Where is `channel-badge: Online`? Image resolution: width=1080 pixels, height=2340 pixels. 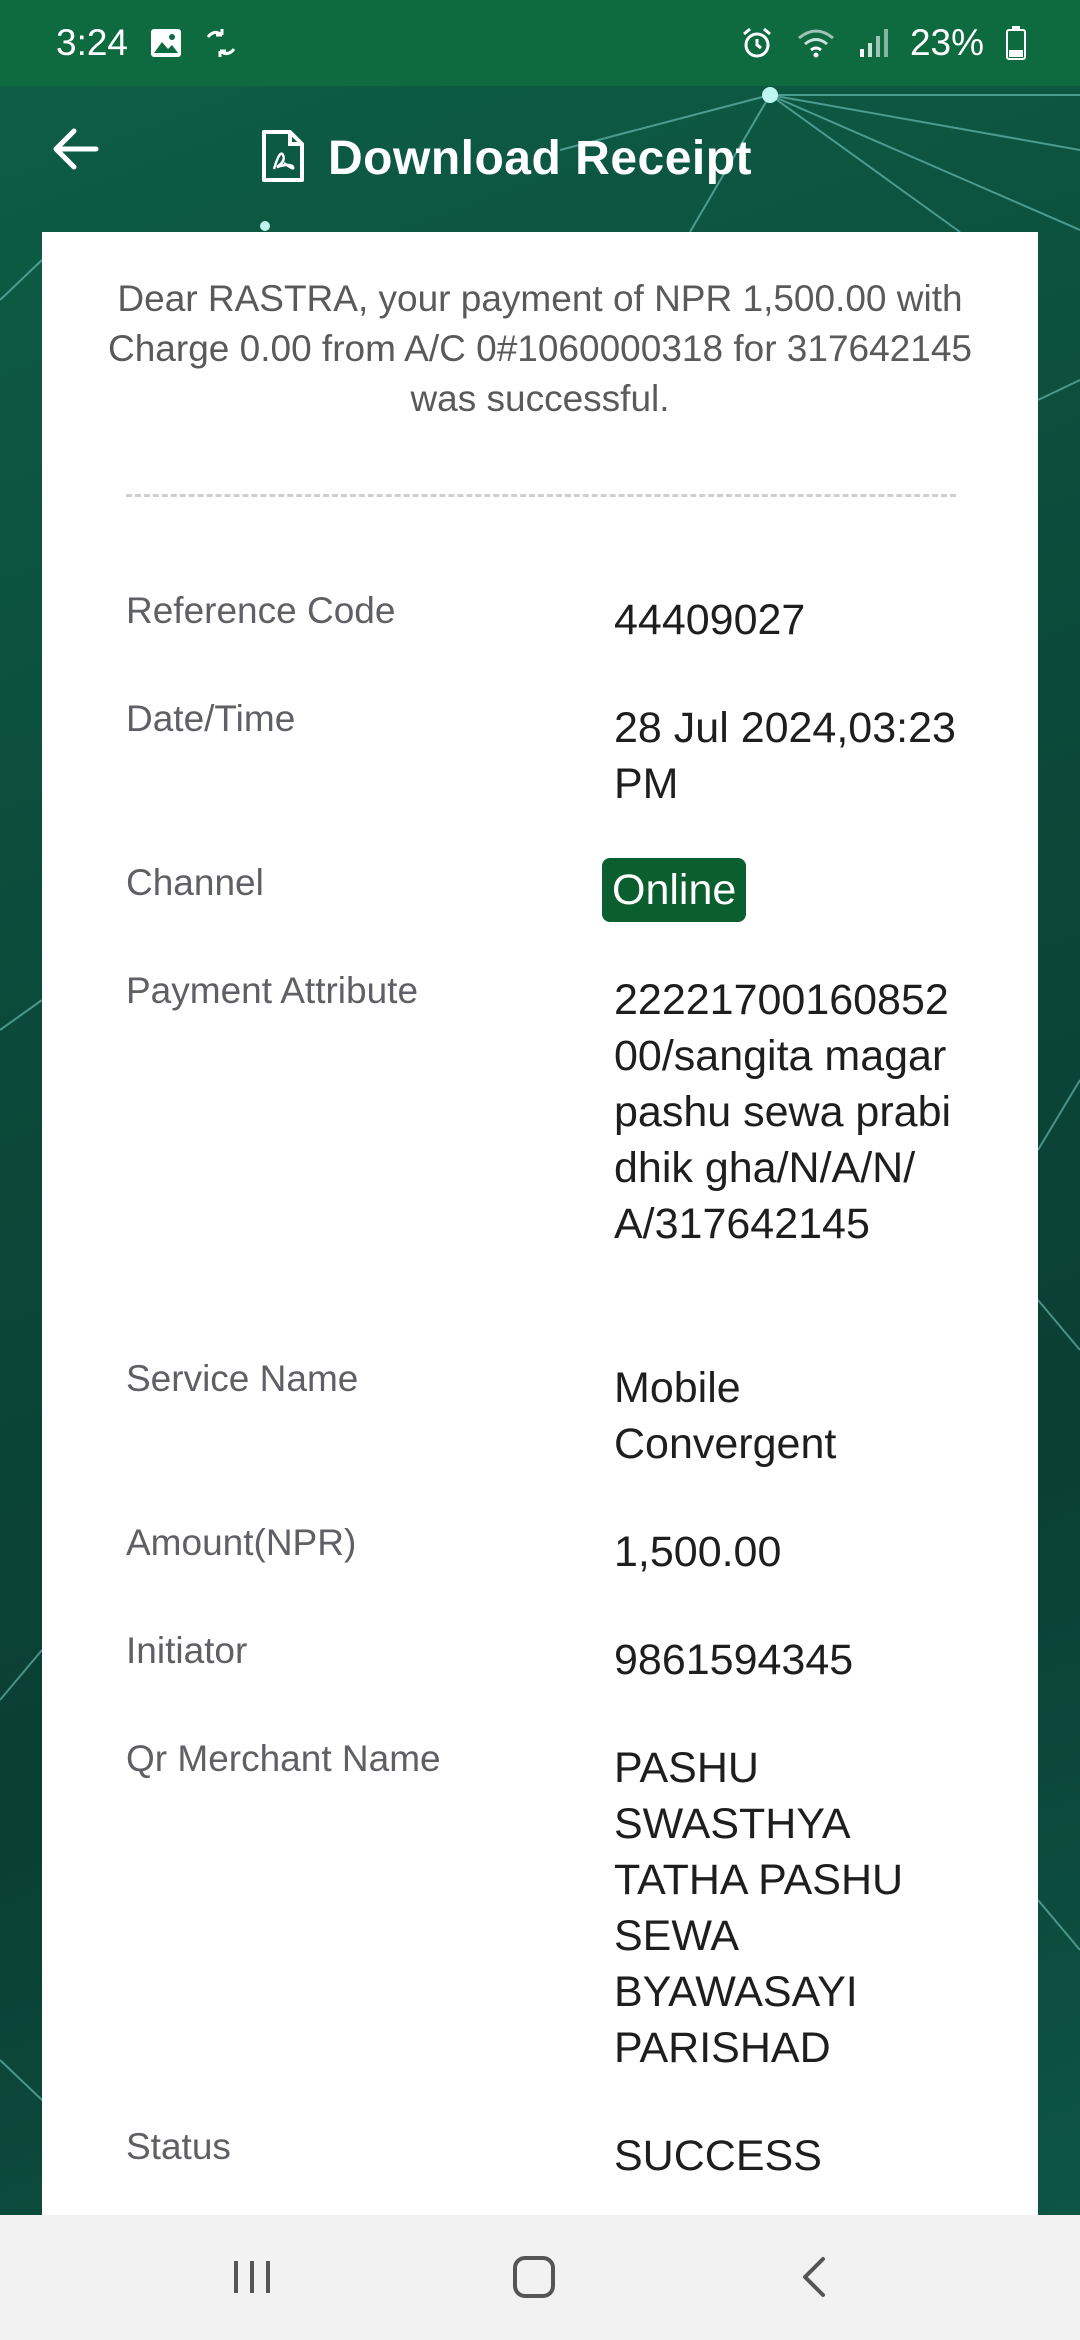 channel-badge: Online is located at coordinates (674, 890).